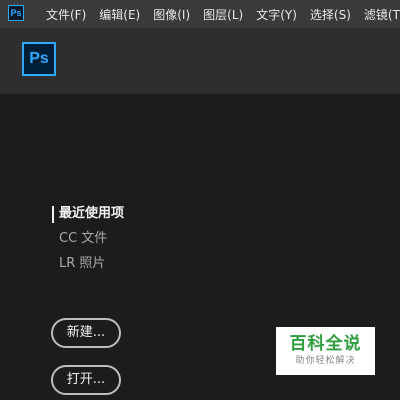  Describe the element at coordinates (382, 14) in the screenshot. I see `menu-filter: 滤镜(T)` at that location.